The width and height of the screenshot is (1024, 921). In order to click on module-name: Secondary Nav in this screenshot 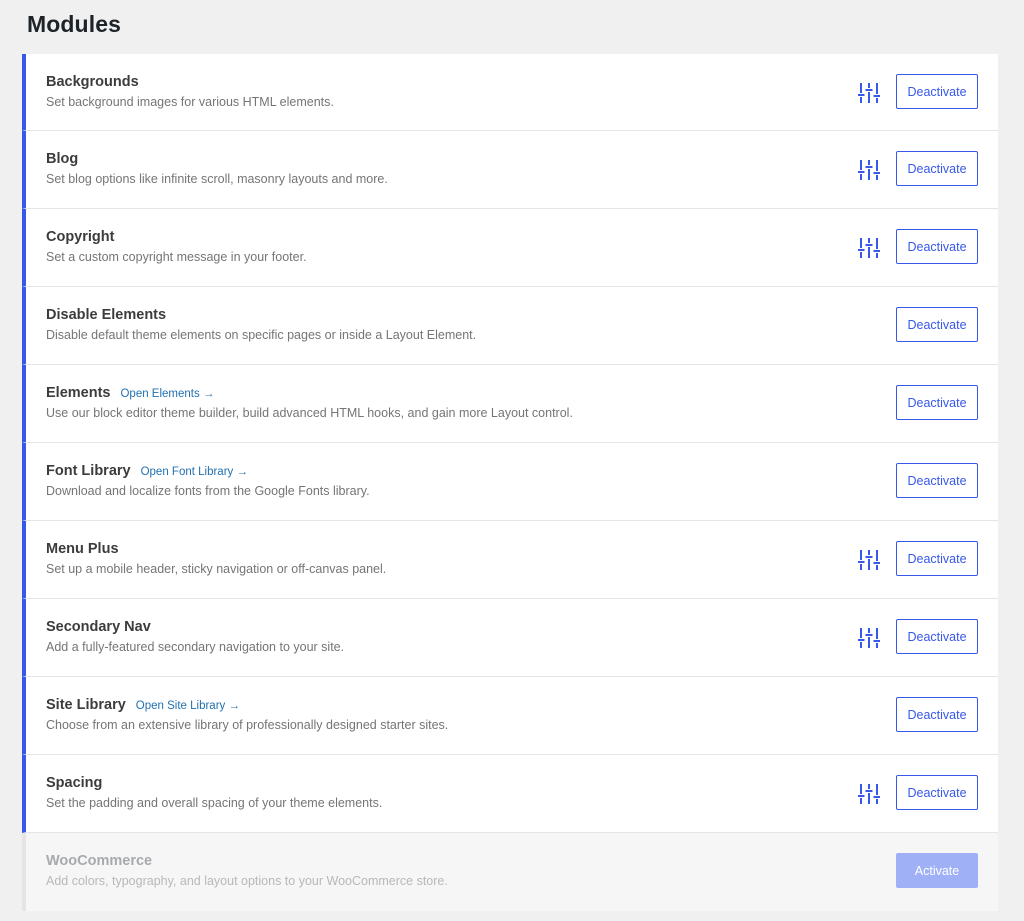, I will do `click(98, 627)`.